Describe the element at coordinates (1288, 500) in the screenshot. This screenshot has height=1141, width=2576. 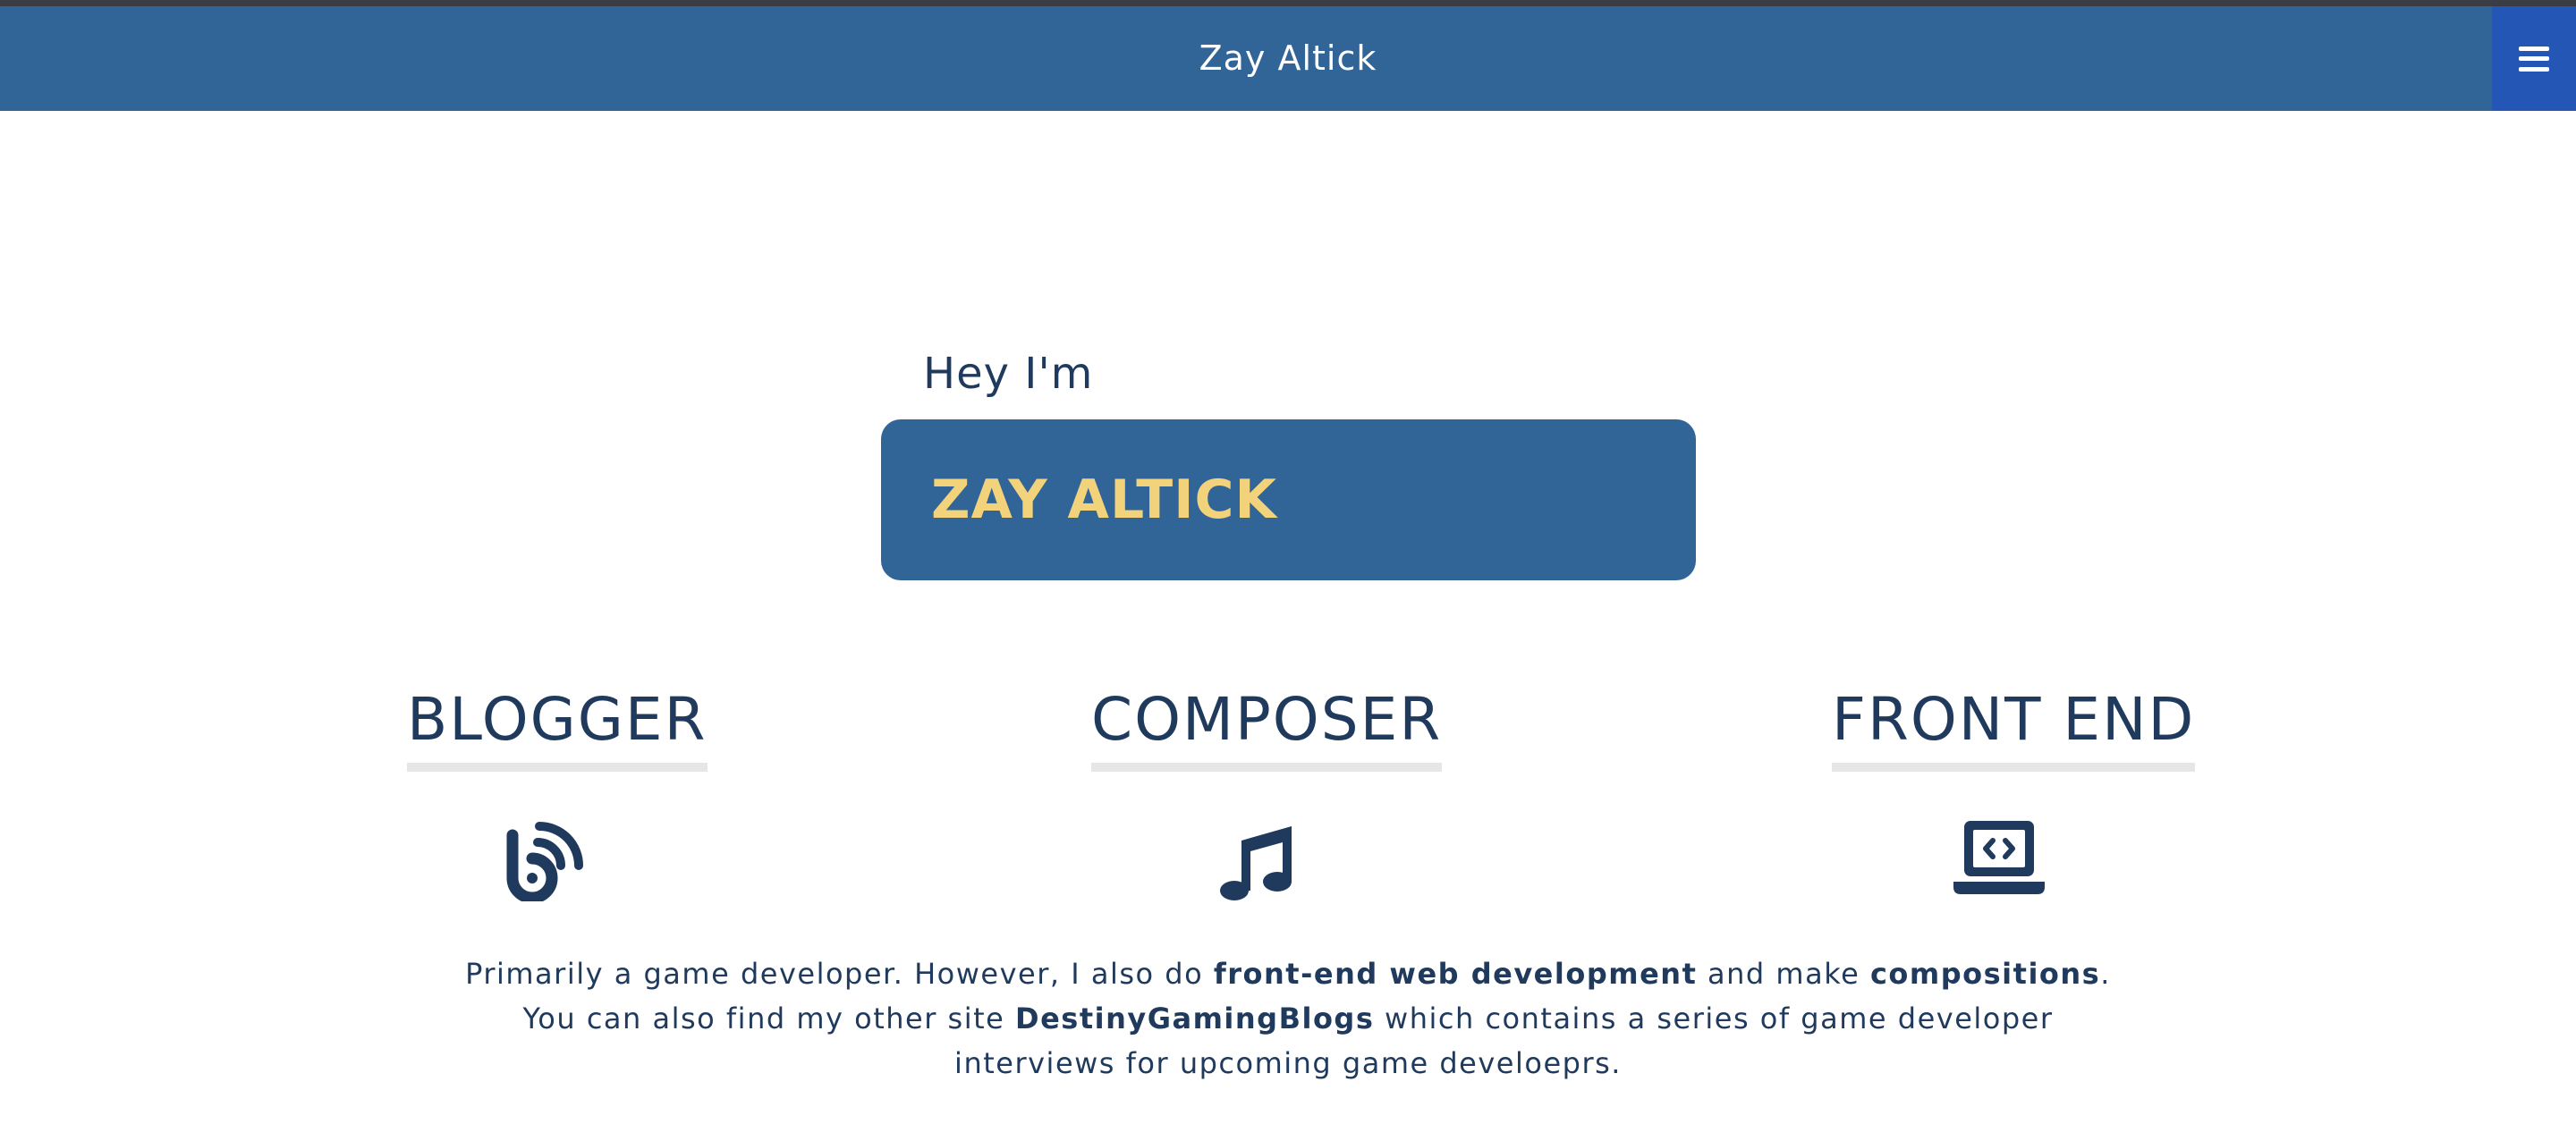
I see `name-box: ZAY ALTICK` at that location.